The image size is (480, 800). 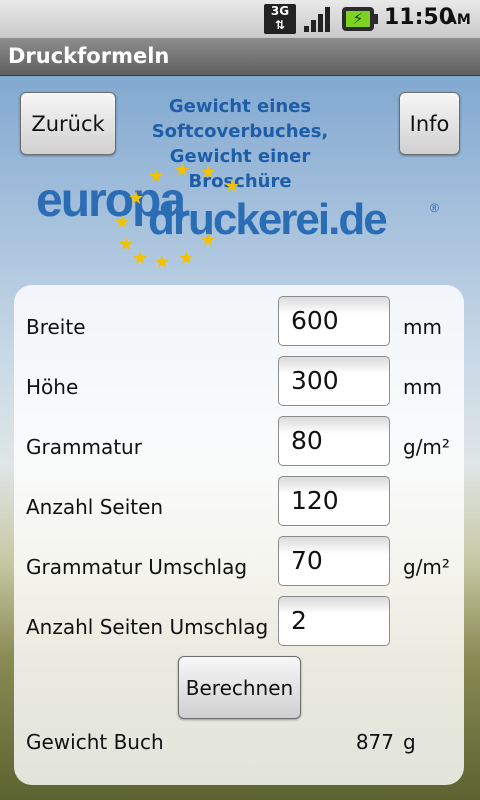 I want to click on battery-charging-icon: ⚡, so click(x=360, y=19).